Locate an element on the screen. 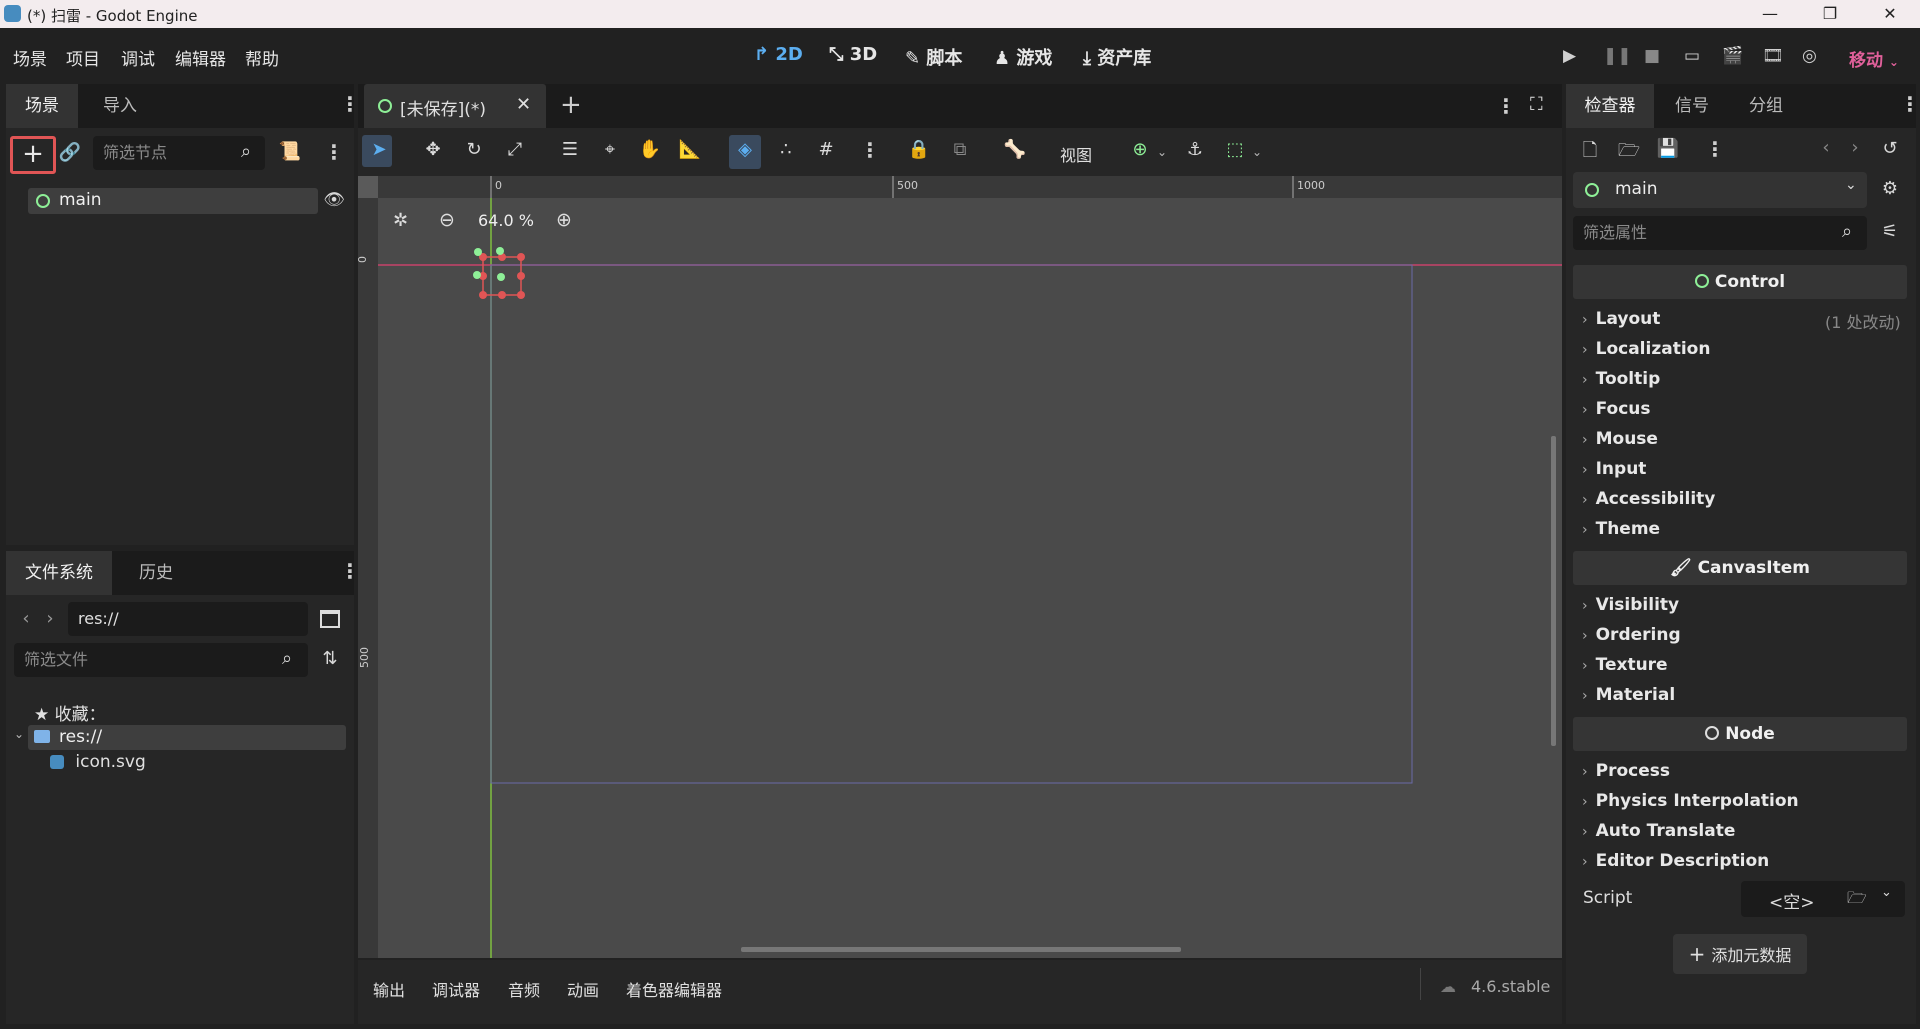 Image resolution: width=1920 pixels, height=1029 pixels. snap-guides-icon: ∴ is located at coordinates (786, 149).